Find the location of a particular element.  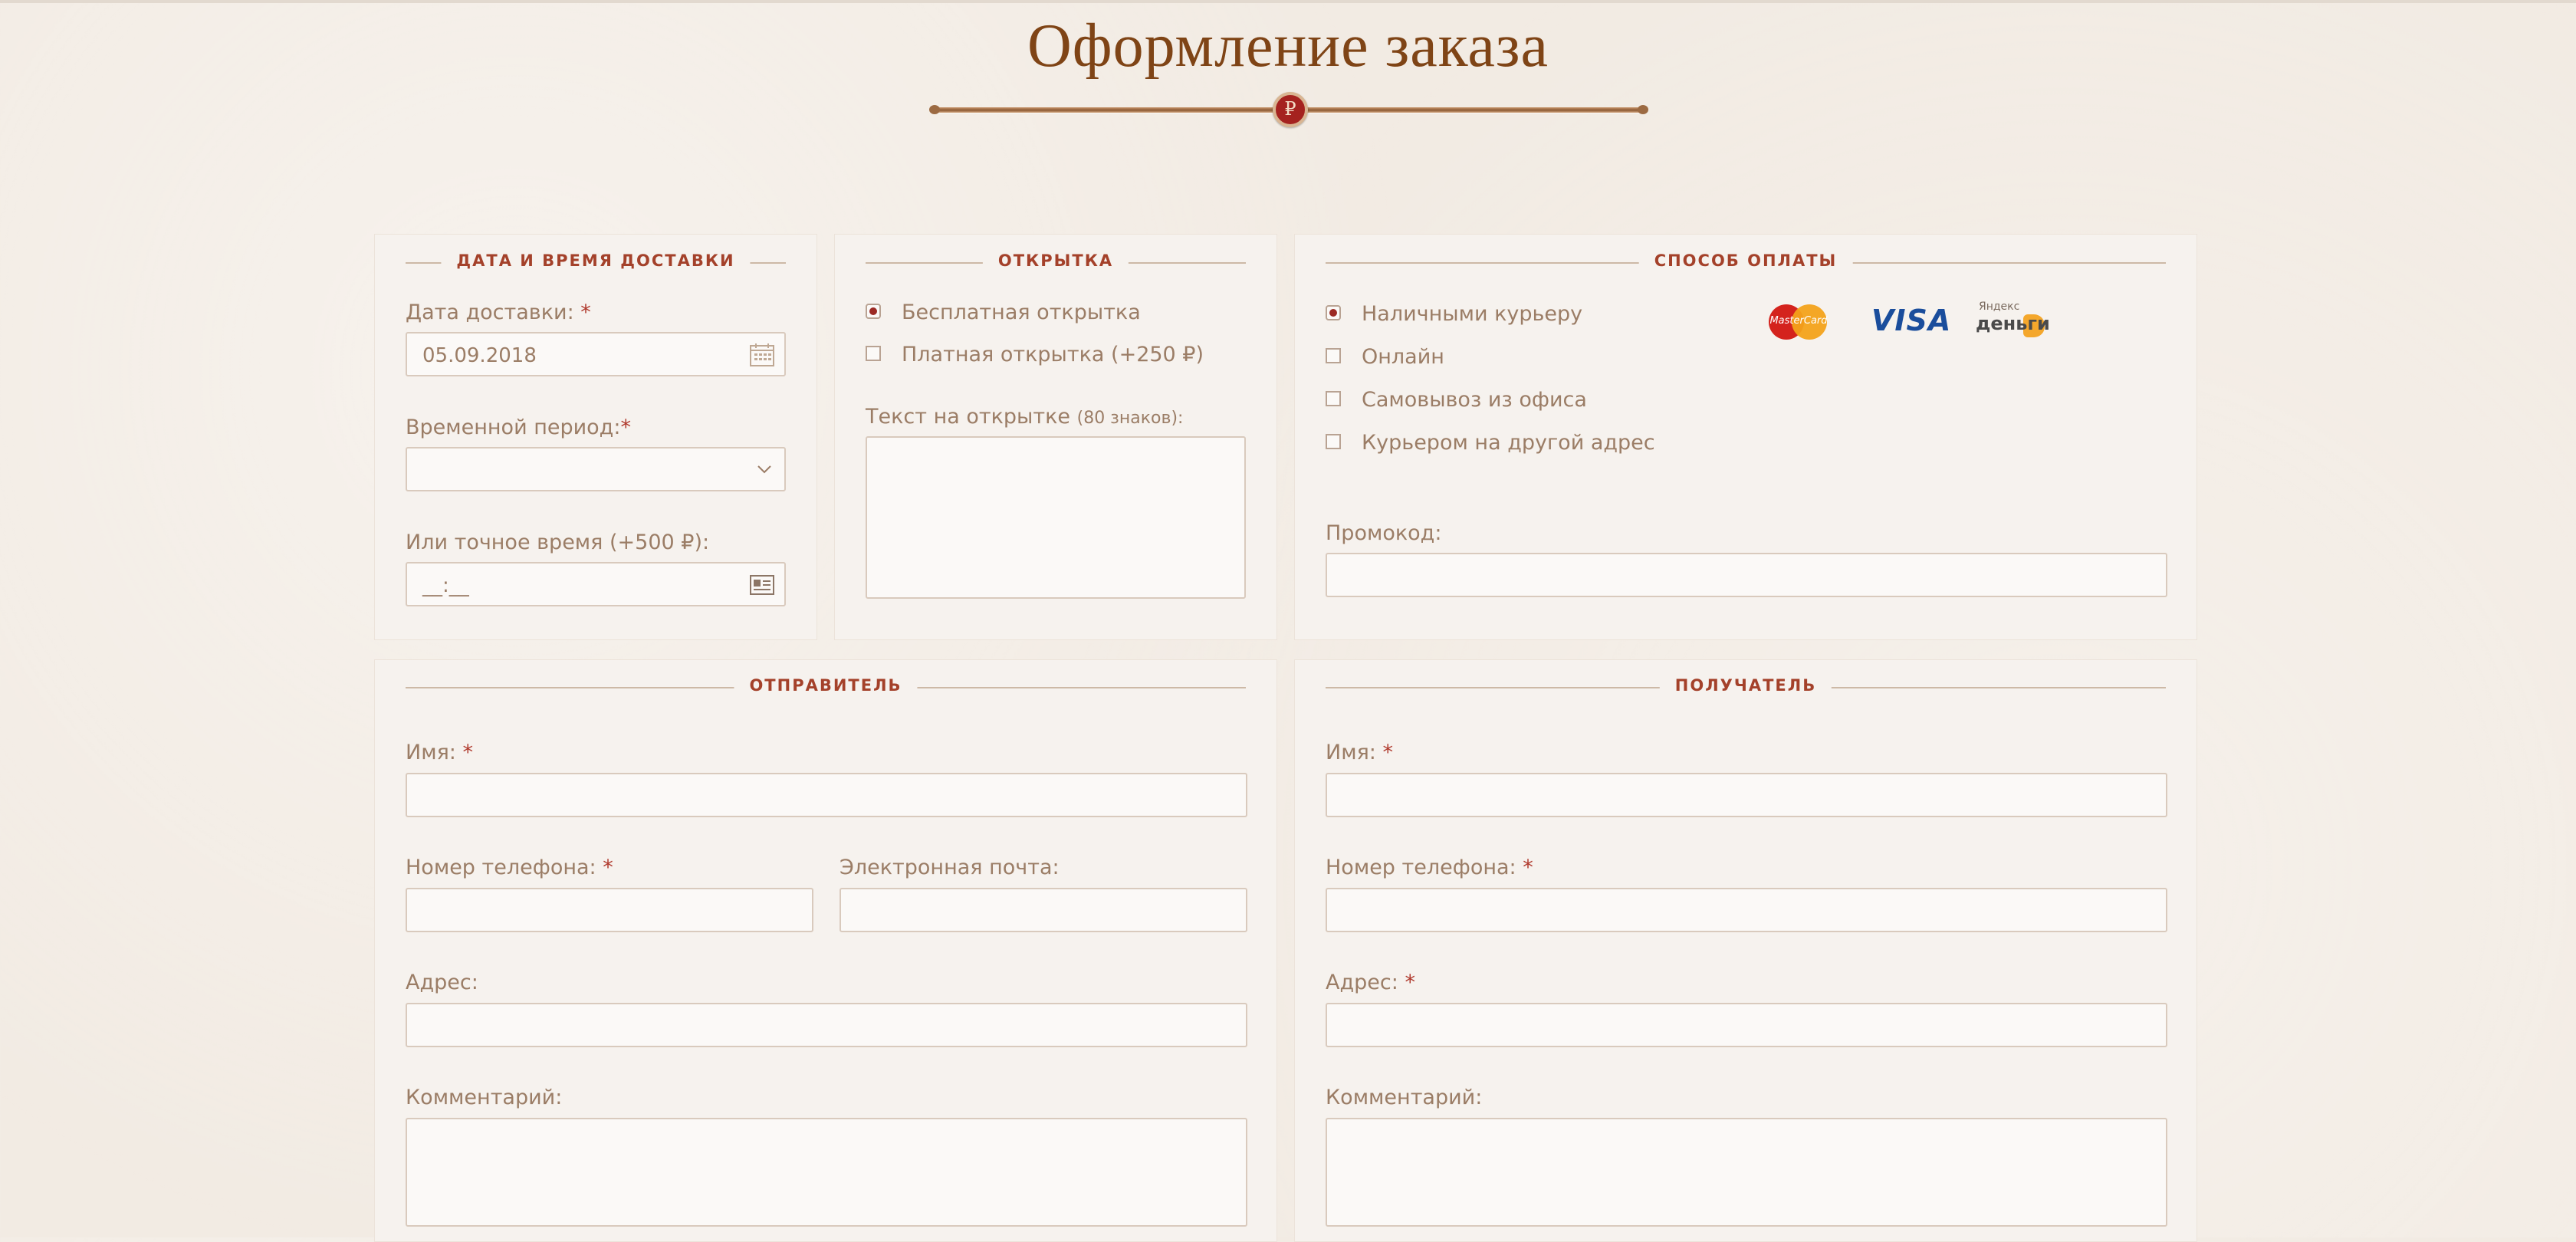

top-border is located at coordinates (1288, 2).